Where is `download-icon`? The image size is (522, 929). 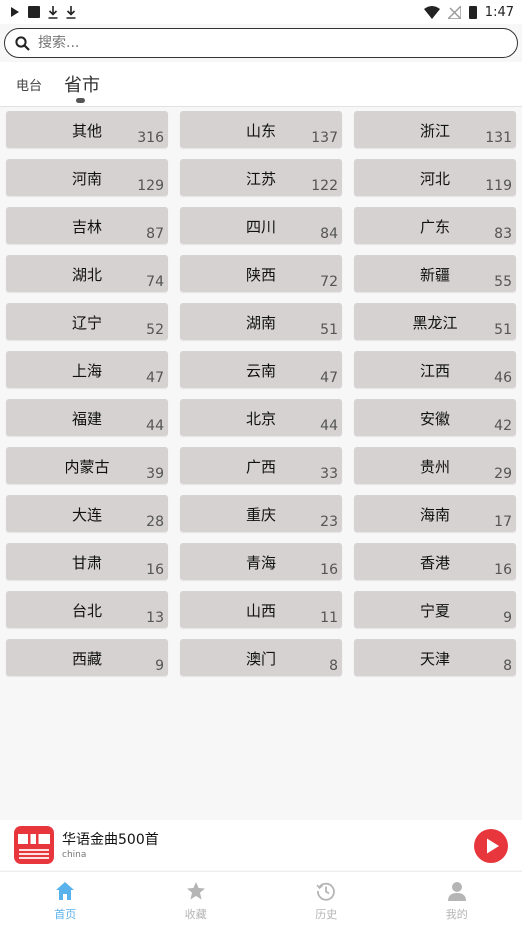 download-icon is located at coordinates (53, 12).